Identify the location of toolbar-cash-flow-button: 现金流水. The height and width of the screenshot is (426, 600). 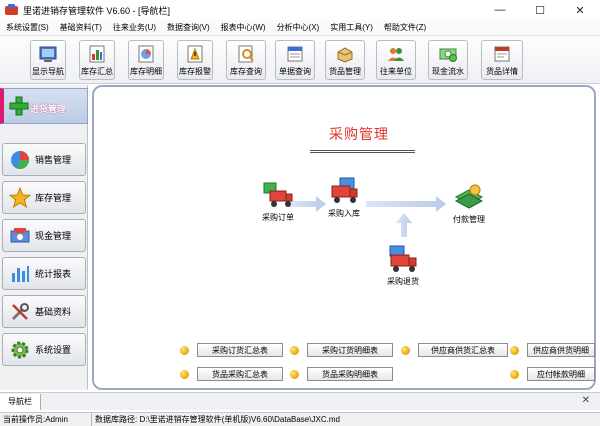
(448, 60).